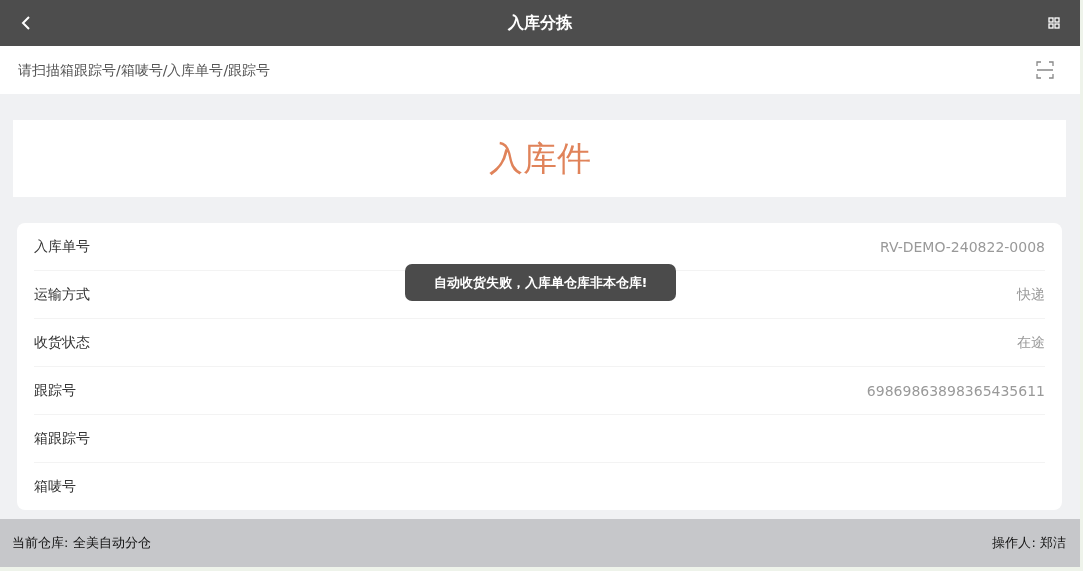 The image size is (1083, 571). I want to click on field-label: 收货状态, so click(62, 342).